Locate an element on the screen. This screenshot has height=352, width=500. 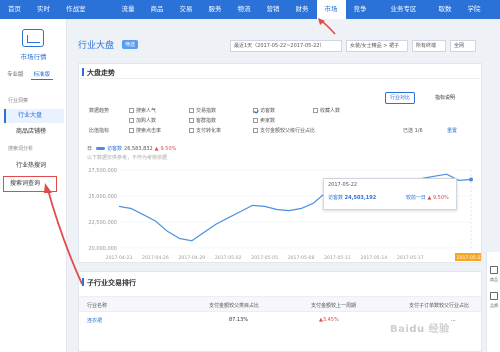
metric-group-trend: 数据趋势 is located at coordinates (99, 111).